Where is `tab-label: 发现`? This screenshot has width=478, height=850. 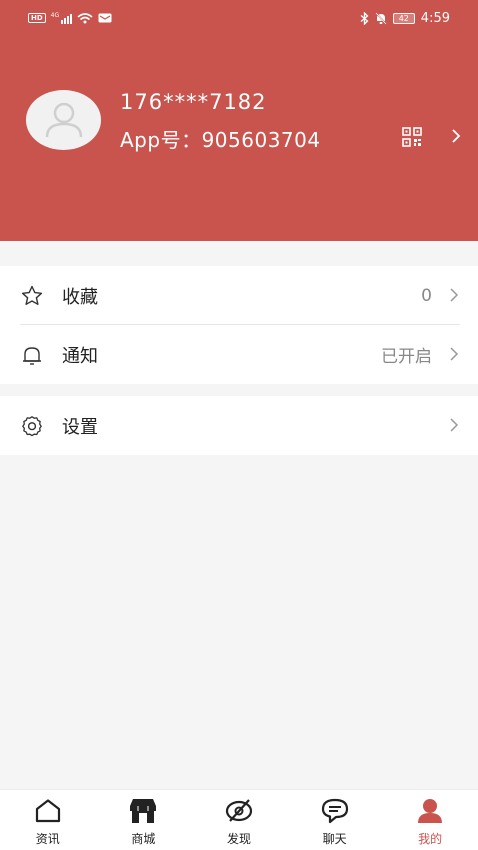 tab-label: 发现 is located at coordinates (238, 839).